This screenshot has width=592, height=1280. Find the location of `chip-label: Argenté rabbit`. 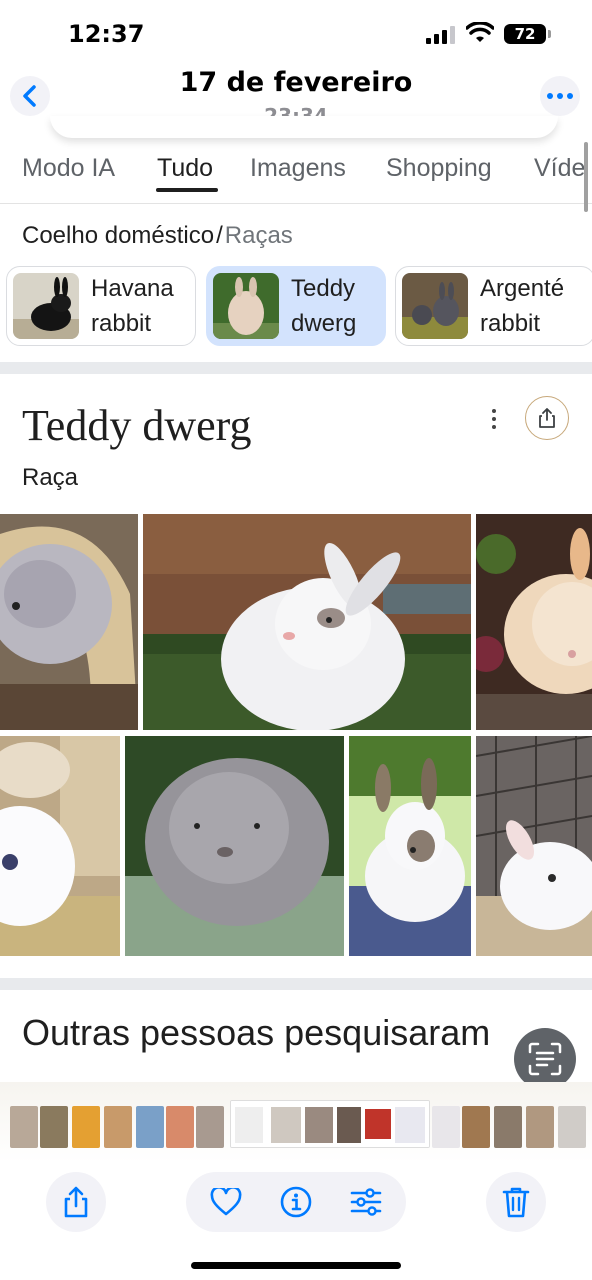

chip-label: Argenté rabbit is located at coordinates (522, 306).